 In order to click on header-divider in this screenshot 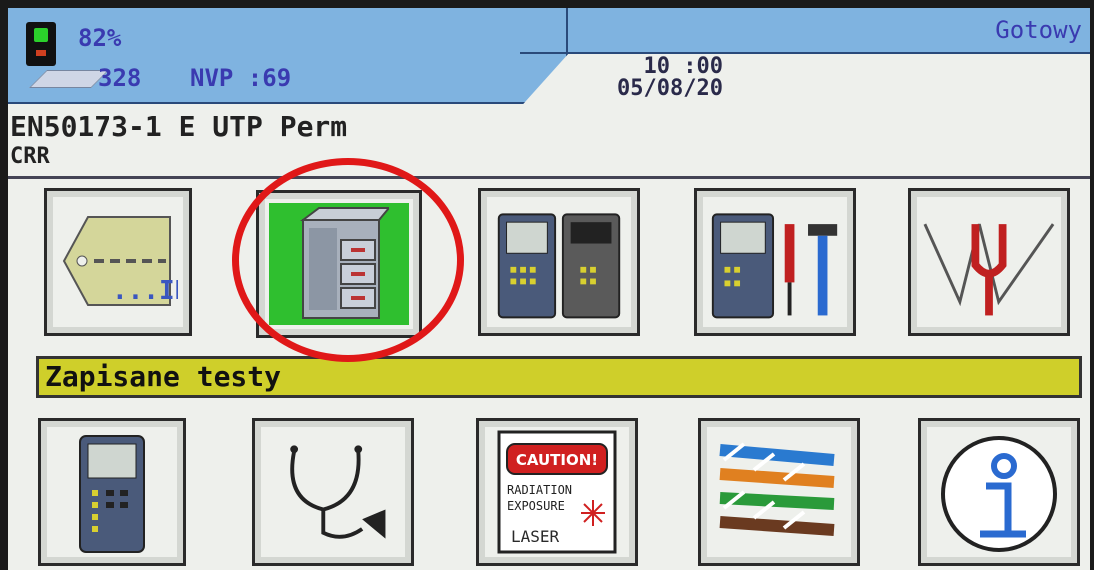, I will do `click(805, 53)`.